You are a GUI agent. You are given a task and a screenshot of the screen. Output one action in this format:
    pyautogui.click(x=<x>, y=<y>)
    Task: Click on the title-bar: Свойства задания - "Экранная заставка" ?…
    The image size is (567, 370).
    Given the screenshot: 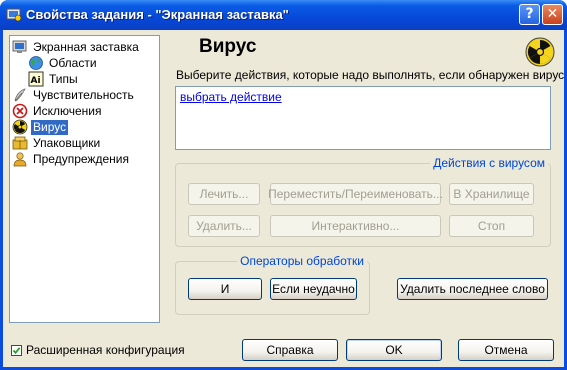 What is the action you would take?
    pyautogui.click(x=283, y=15)
    